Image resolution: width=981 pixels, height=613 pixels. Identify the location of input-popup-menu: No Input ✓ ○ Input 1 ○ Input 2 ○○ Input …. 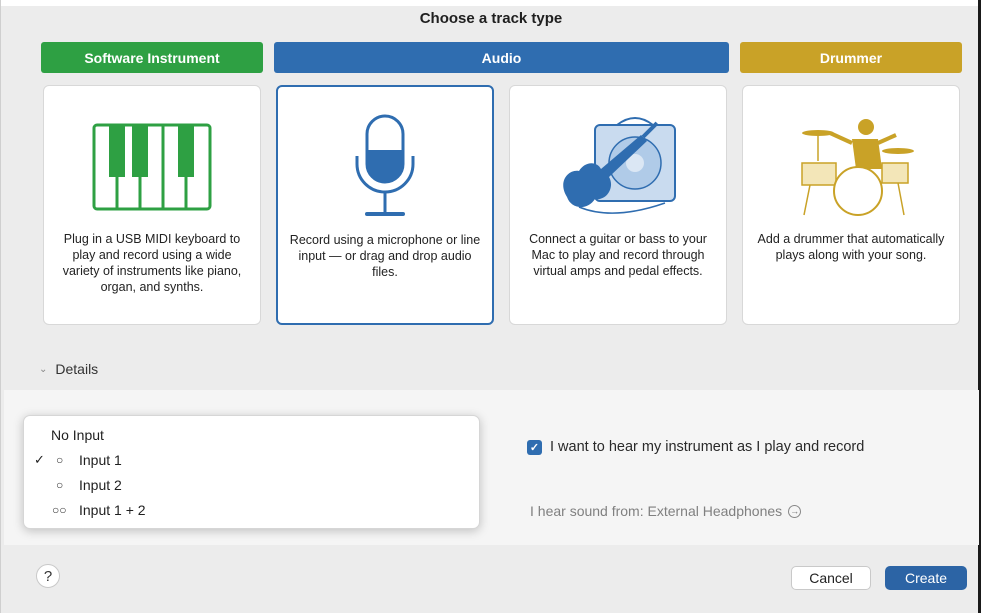
(251, 472).